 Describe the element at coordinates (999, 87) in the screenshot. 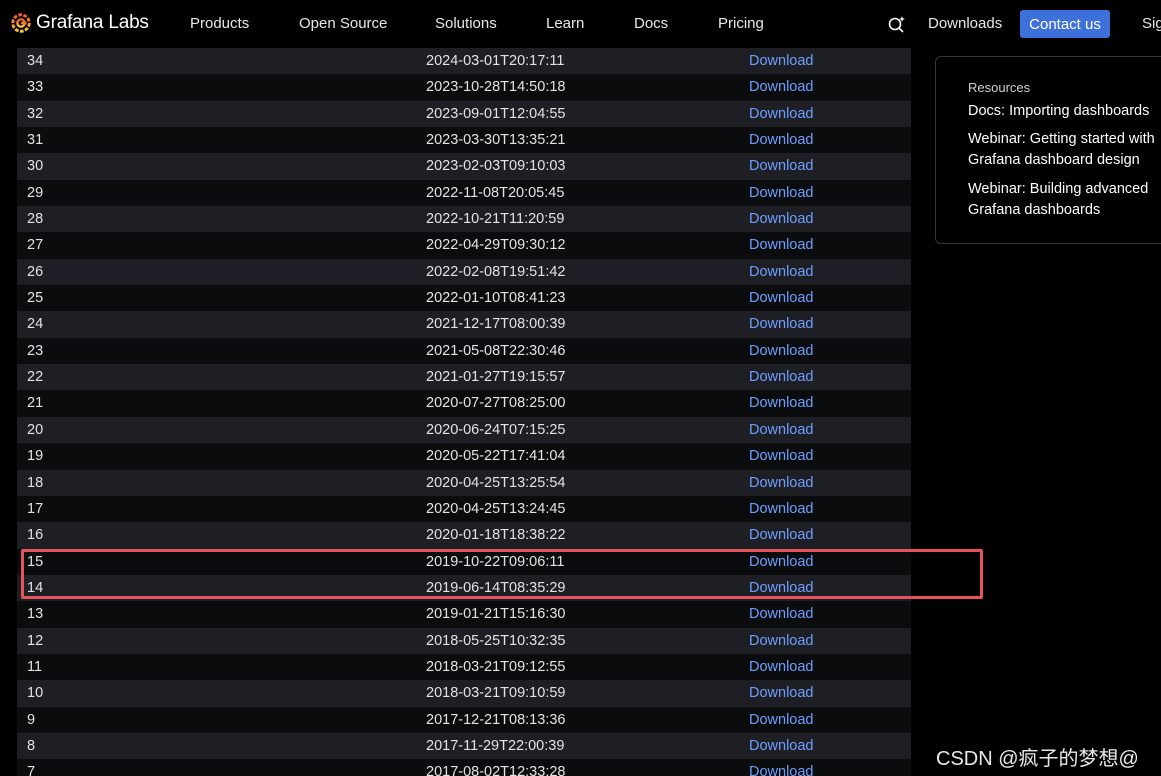

I see `resources-heading: Resources` at that location.